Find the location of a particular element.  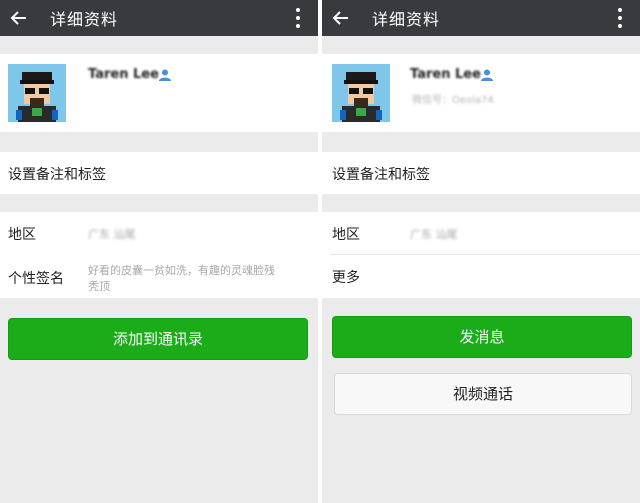

add-to-contacts-button: 添加到通讯录 is located at coordinates (158, 339).